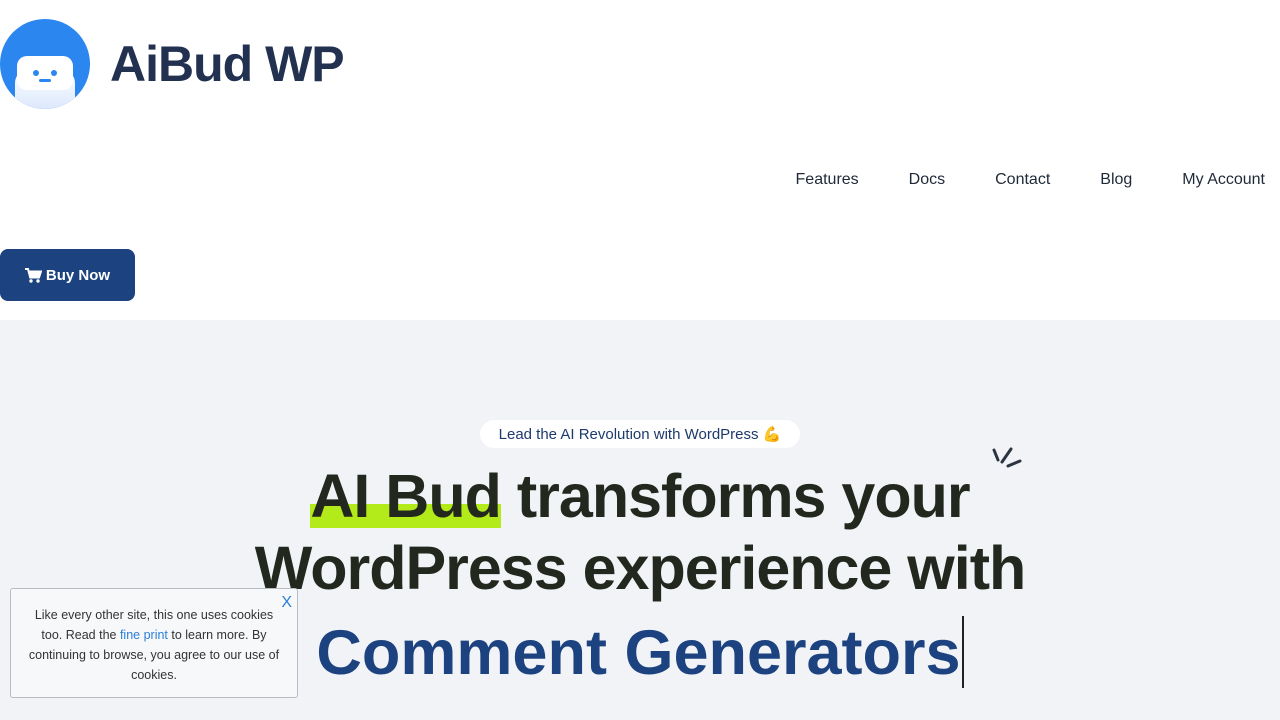  I want to click on nav-item-features: Features, so click(827, 180).